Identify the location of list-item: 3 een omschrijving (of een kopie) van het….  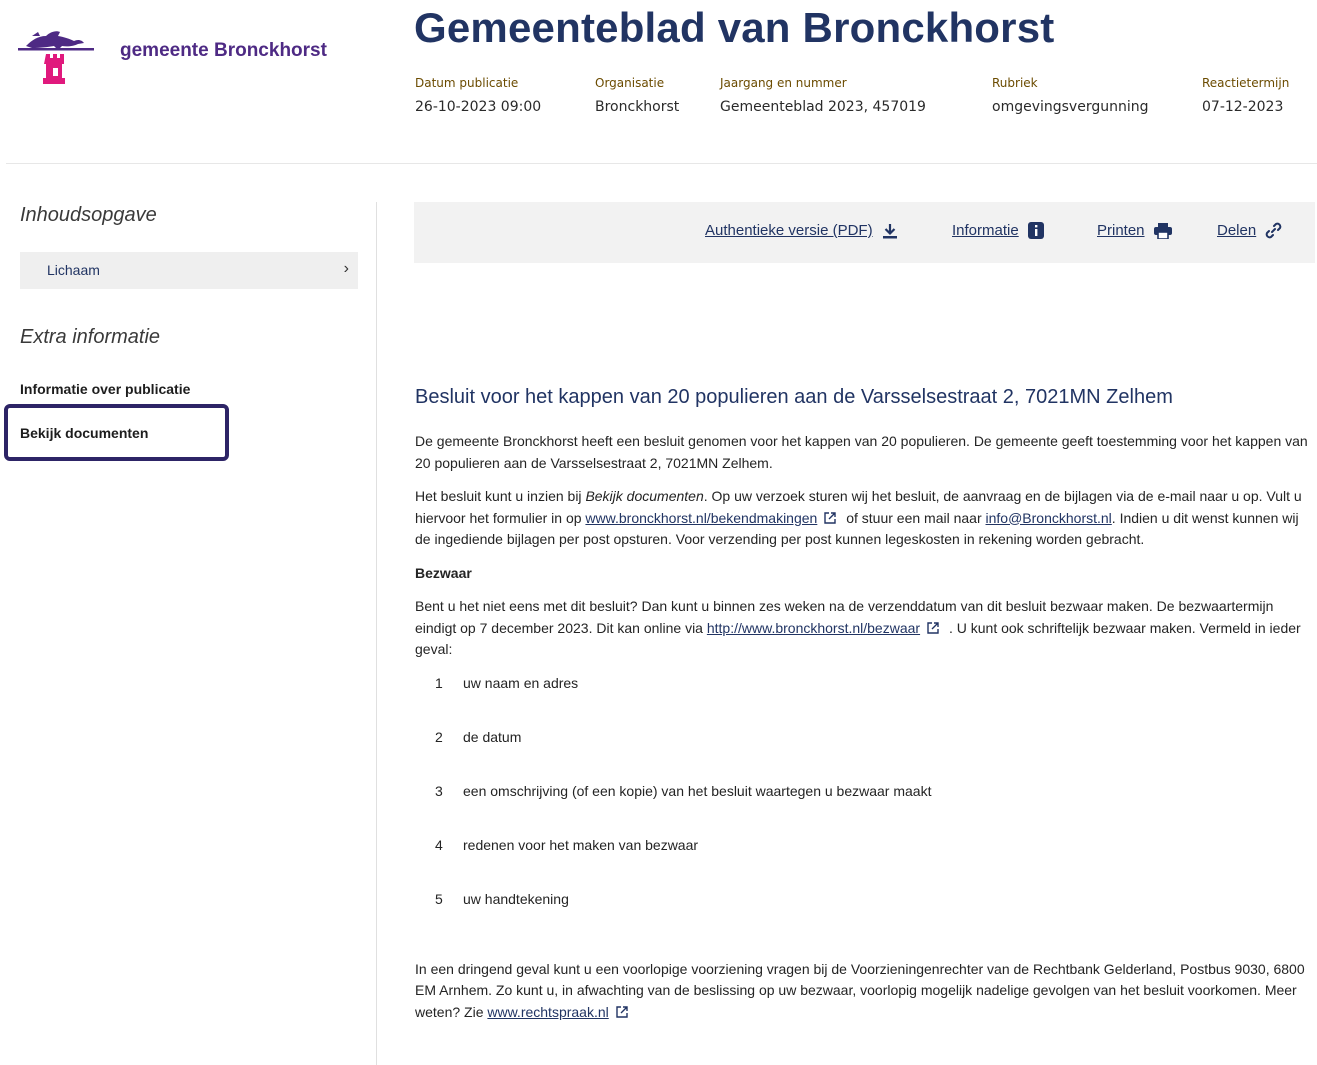
(872, 808).